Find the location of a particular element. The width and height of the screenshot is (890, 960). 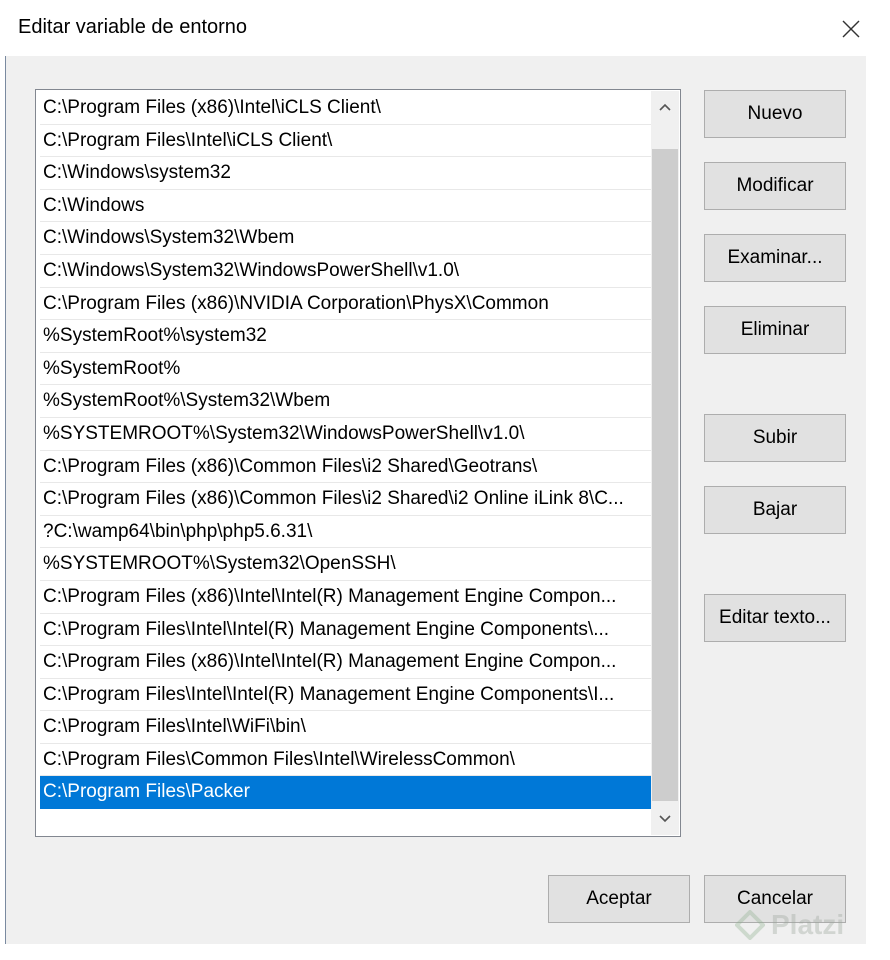

close-icon is located at coordinates (851, 29).